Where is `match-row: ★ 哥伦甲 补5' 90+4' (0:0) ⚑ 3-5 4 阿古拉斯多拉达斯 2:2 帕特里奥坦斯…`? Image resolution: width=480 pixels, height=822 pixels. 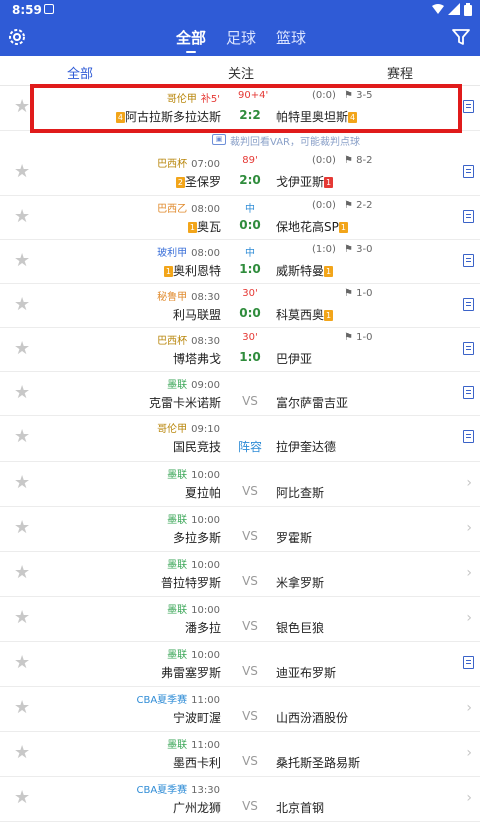 match-row: ★ 哥伦甲 补5' 90+4' (0:0) ⚑ 3-5 4 阿古拉斯多拉达斯 2:2 帕特里奥坦斯… is located at coordinates (240, 108).